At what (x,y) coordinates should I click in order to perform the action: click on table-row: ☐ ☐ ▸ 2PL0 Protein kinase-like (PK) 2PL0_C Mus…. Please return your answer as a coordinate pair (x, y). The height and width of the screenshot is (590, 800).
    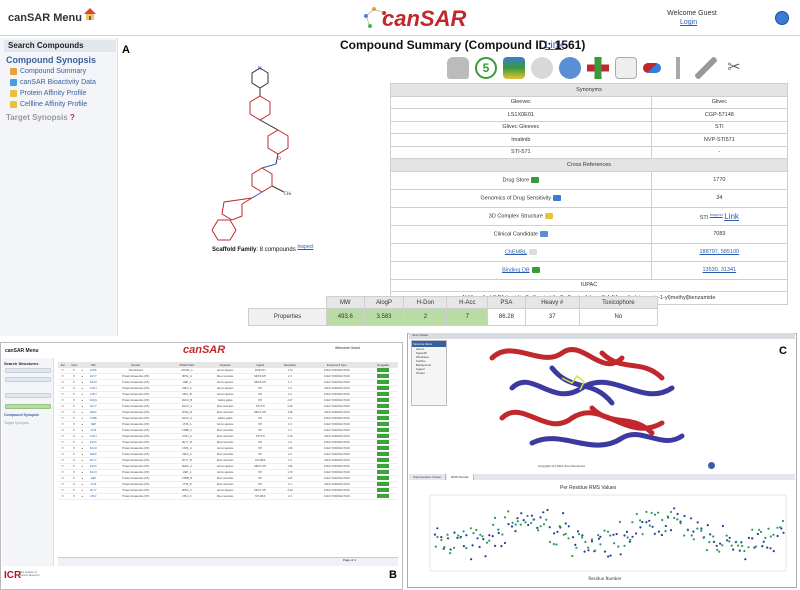
    Looking at the image, I should click on (228, 497).